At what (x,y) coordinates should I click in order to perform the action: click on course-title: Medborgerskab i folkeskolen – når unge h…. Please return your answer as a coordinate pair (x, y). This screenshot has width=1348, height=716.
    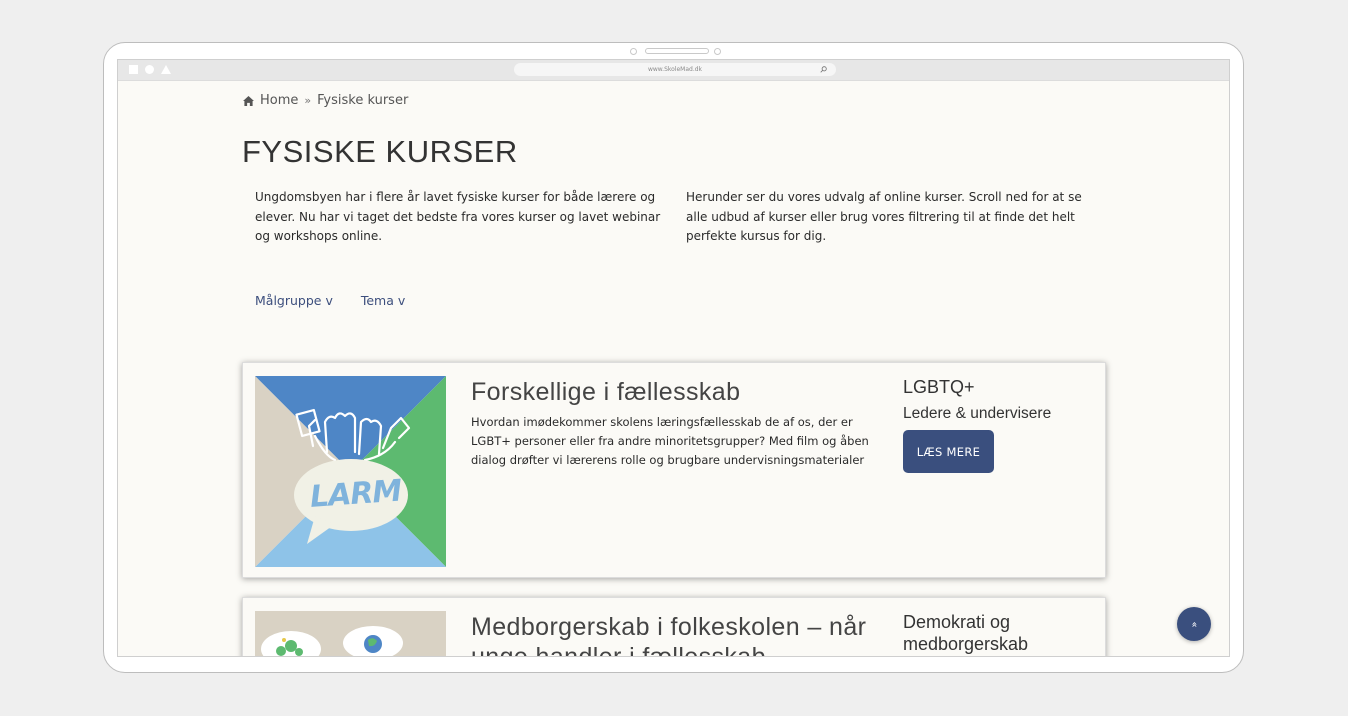
    Looking at the image, I should click on (671, 634).